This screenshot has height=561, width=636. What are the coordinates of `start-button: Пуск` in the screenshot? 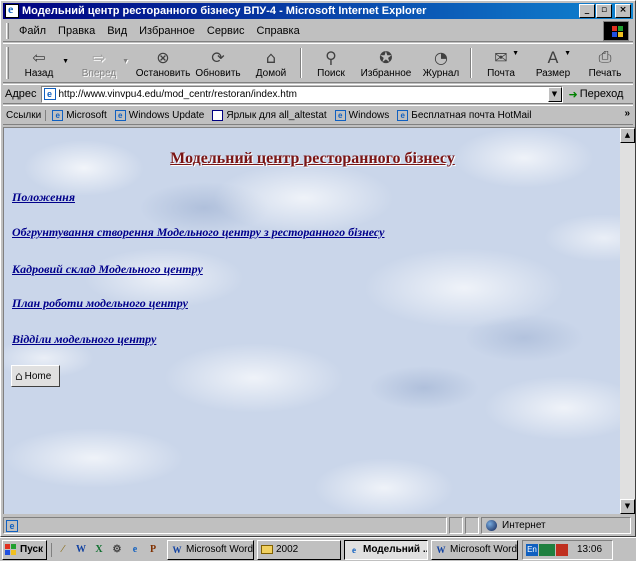 It's located at (24, 549).